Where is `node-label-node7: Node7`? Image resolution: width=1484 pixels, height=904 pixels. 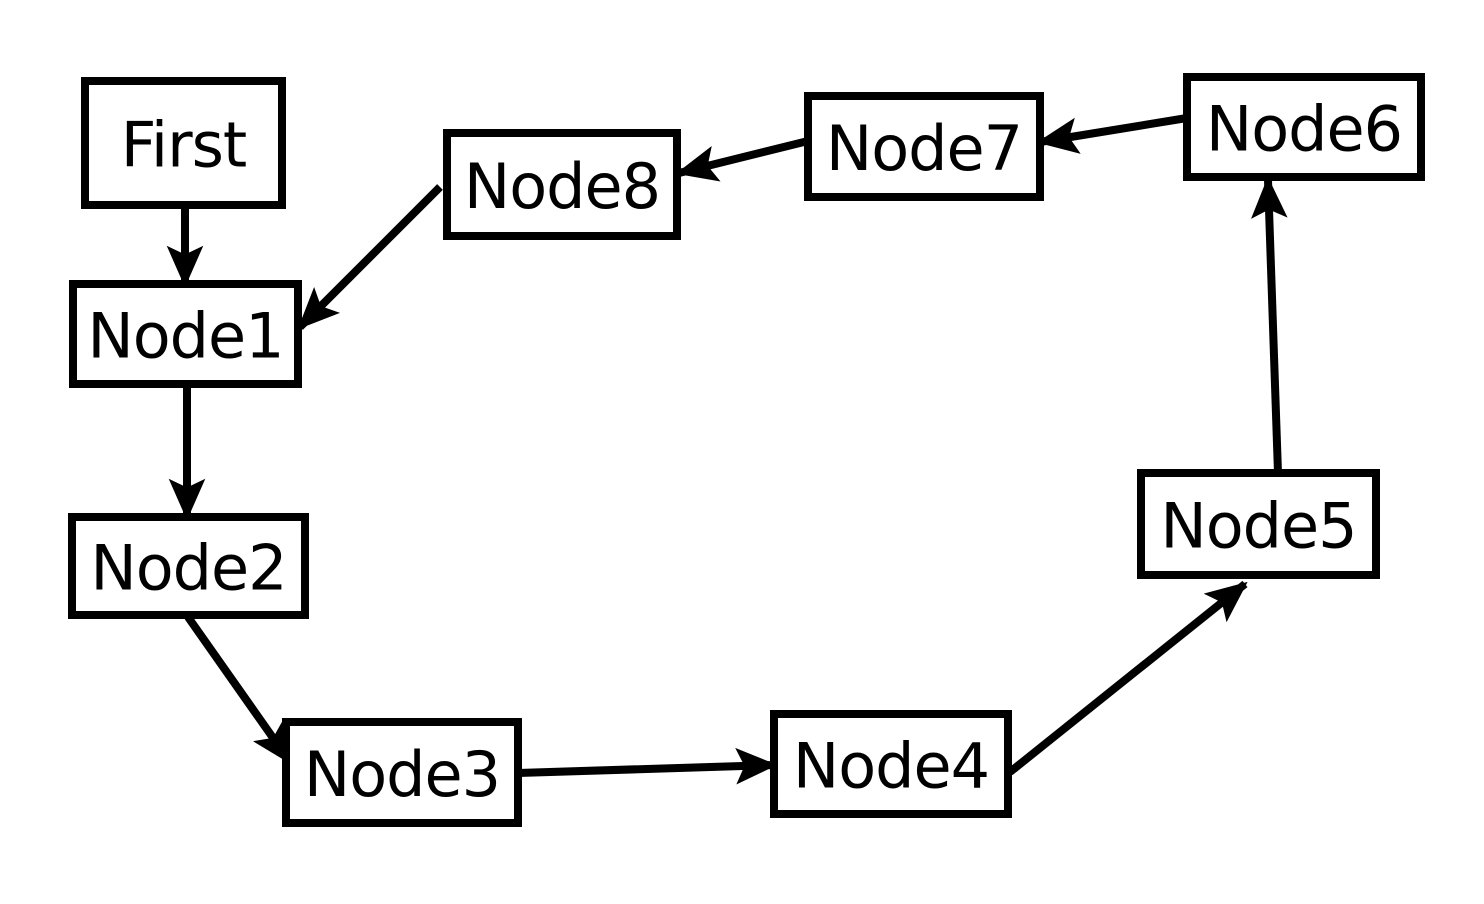
node-label-node7: Node7 is located at coordinates (924, 148).